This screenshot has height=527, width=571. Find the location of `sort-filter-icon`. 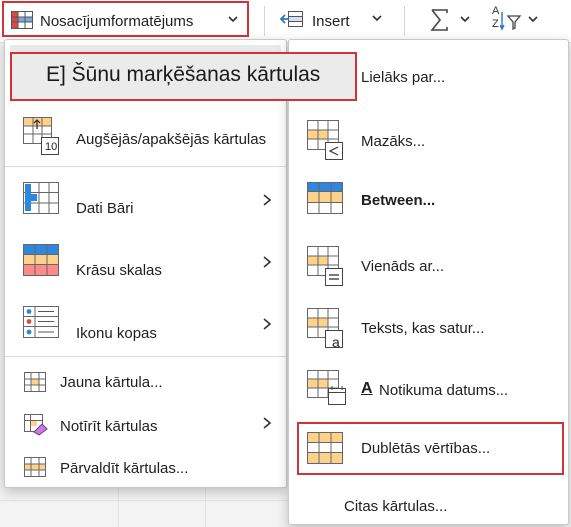

sort-filter-icon is located at coordinates (510, 24).